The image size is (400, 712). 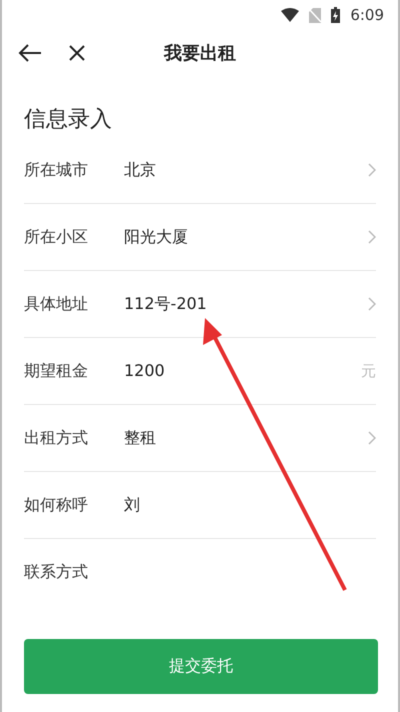 I want to click on battery-charging-icon, so click(x=335, y=15).